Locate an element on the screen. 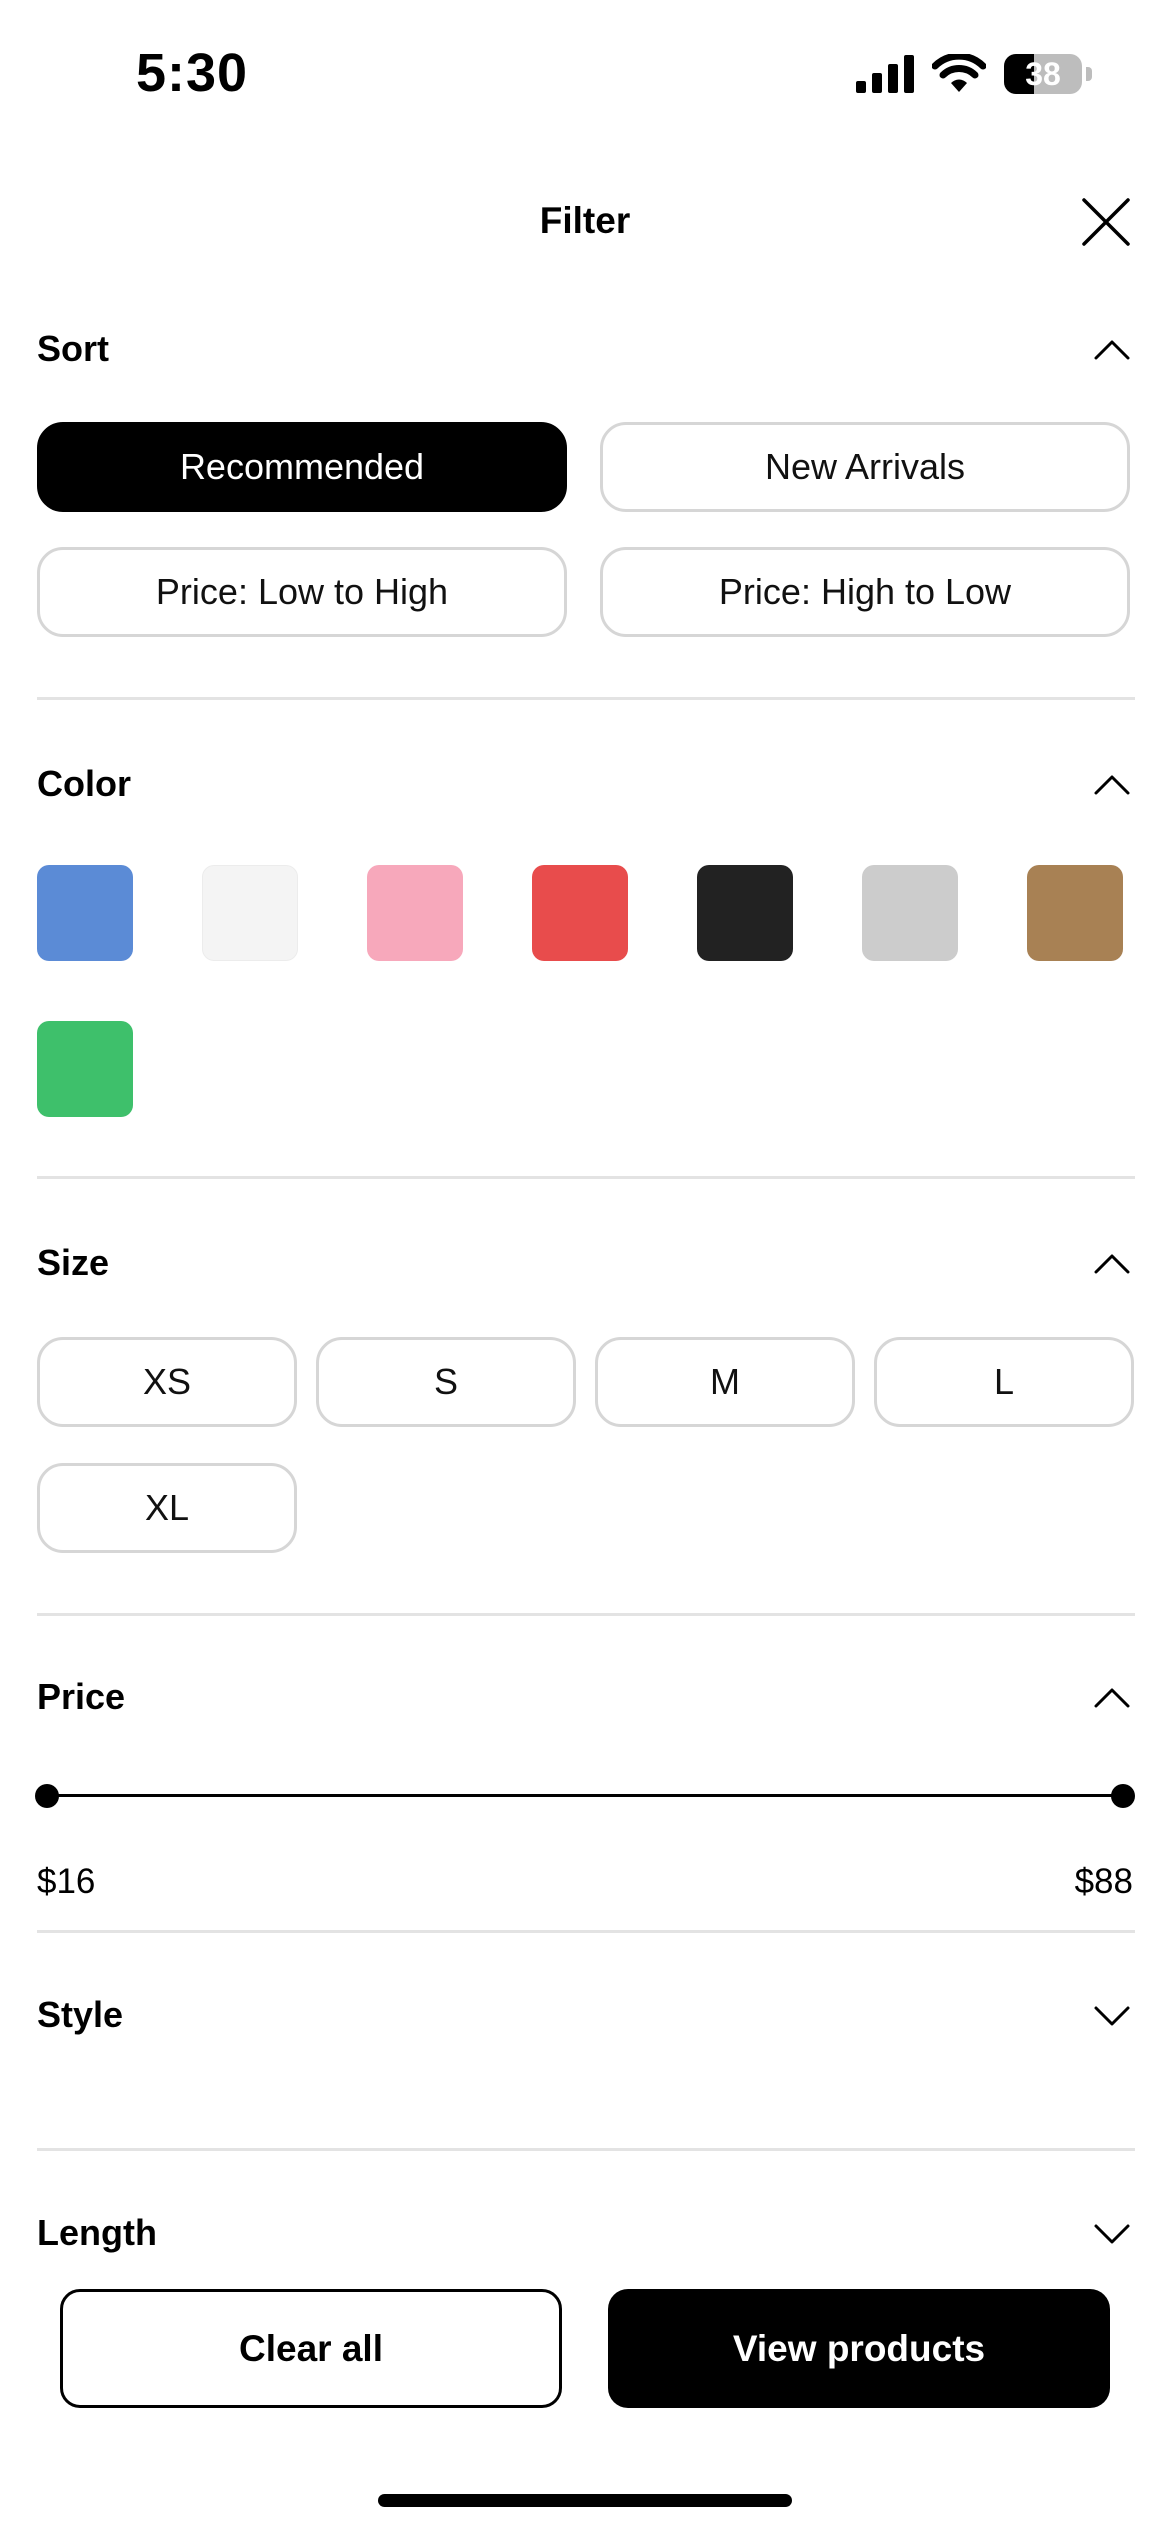 This screenshot has height=2532, width=1170. sort-option-recommended: Recommended is located at coordinates (302, 467).